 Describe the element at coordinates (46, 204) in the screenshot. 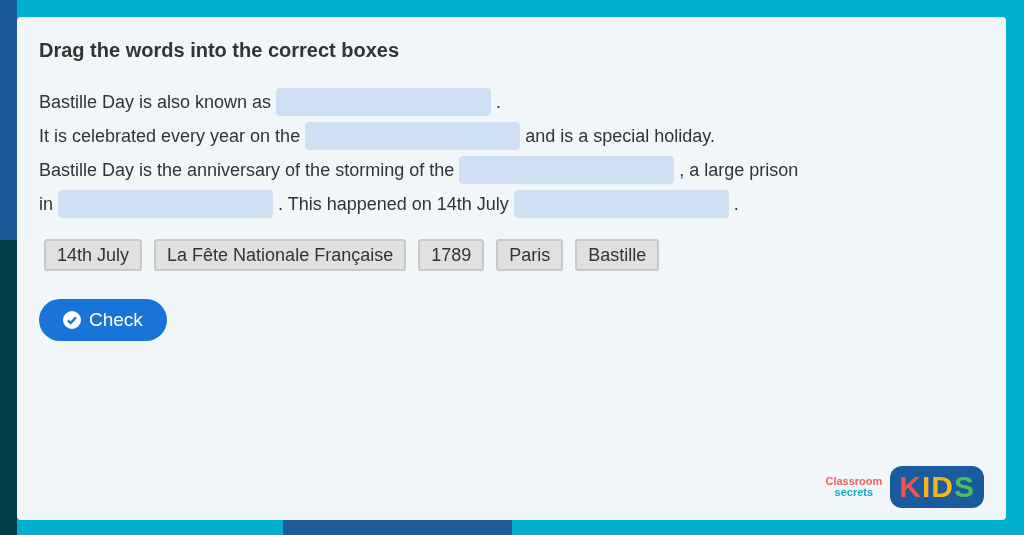

I see `sentence-text: in` at that location.